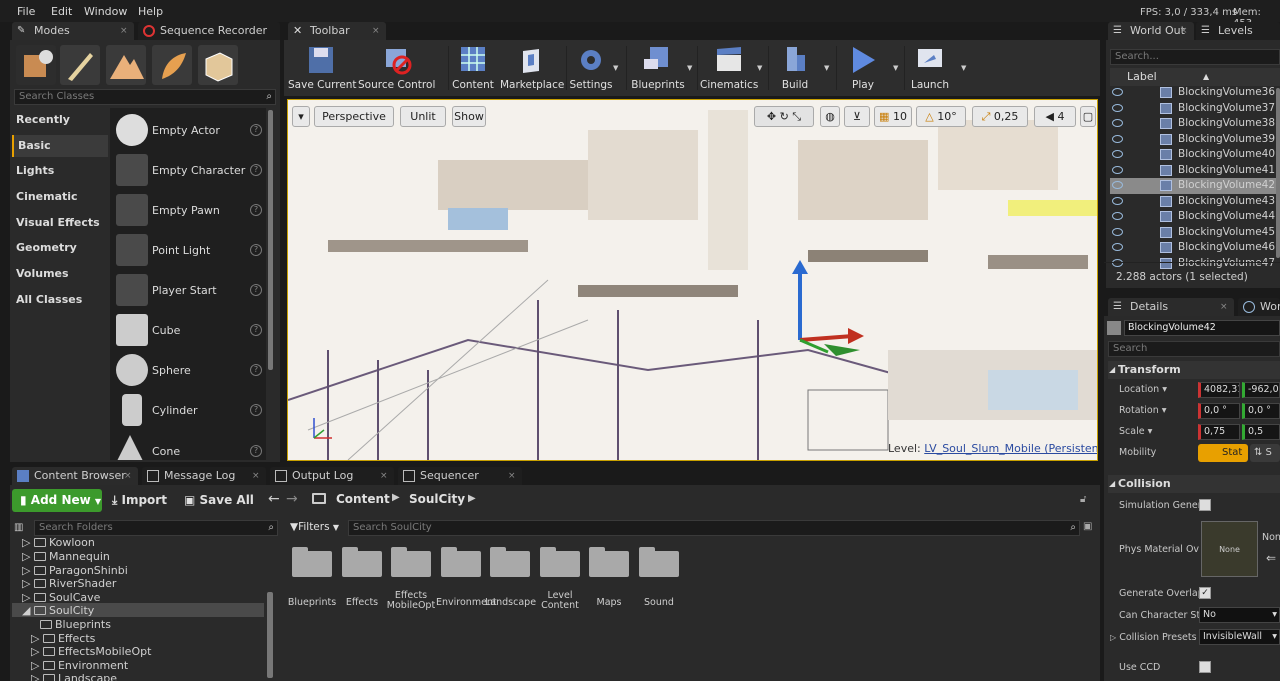 This screenshot has height=681, width=1280. Describe the element at coordinates (188, 250) in the screenshot. I see `class-item-point-light: Point Light?` at that location.